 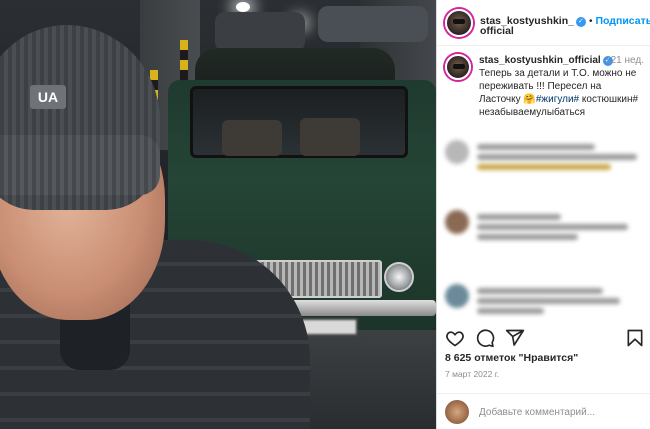 I want to click on post-date: 7 март 2022 г., so click(x=472, y=374).